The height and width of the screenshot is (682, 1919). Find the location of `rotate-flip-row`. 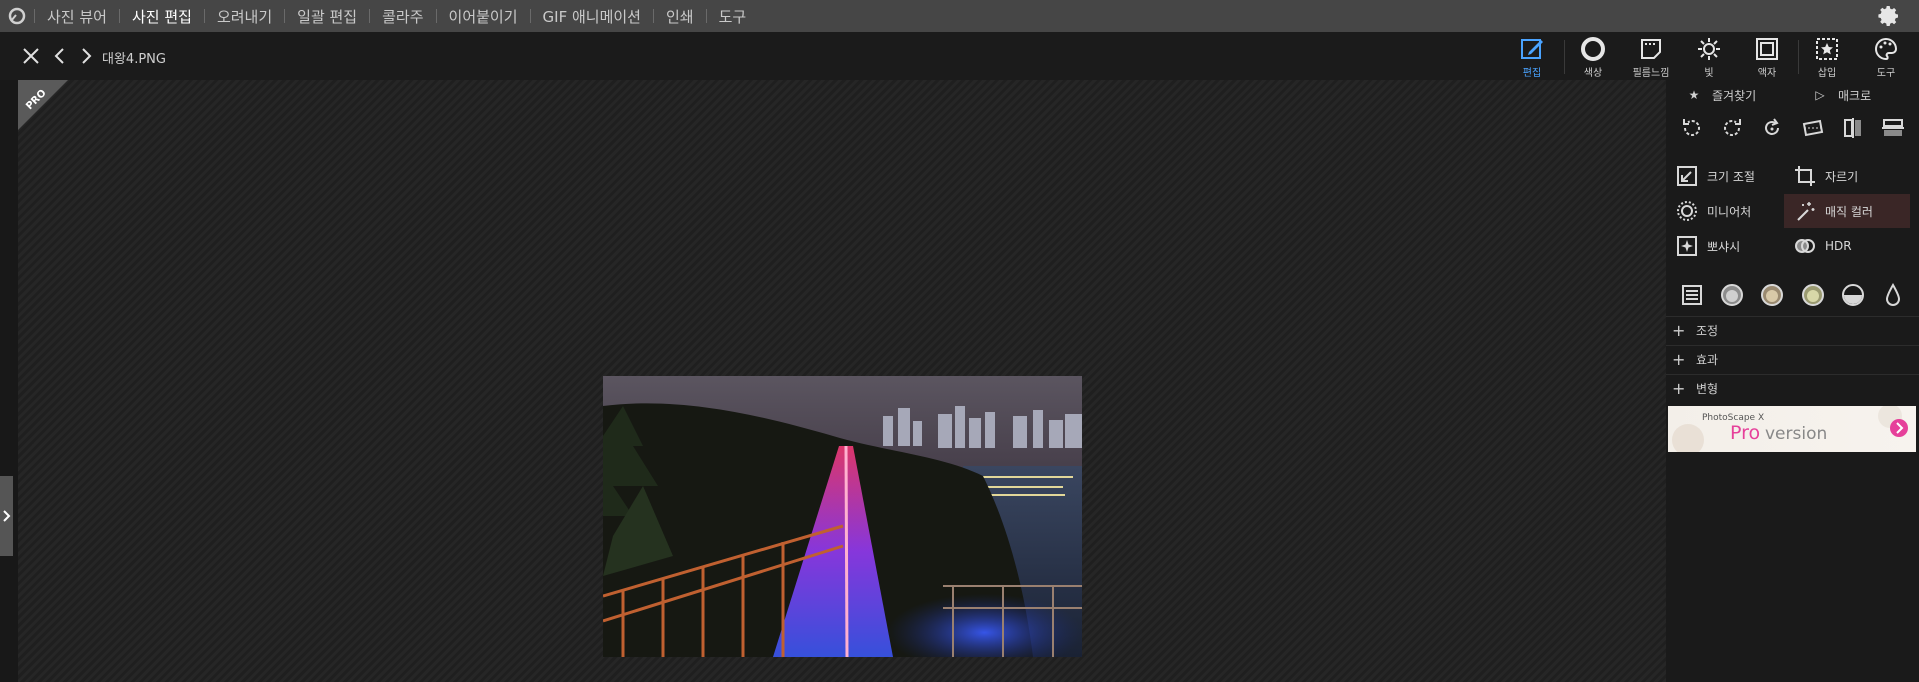

rotate-flip-row is located at coordinates (1792, 128).